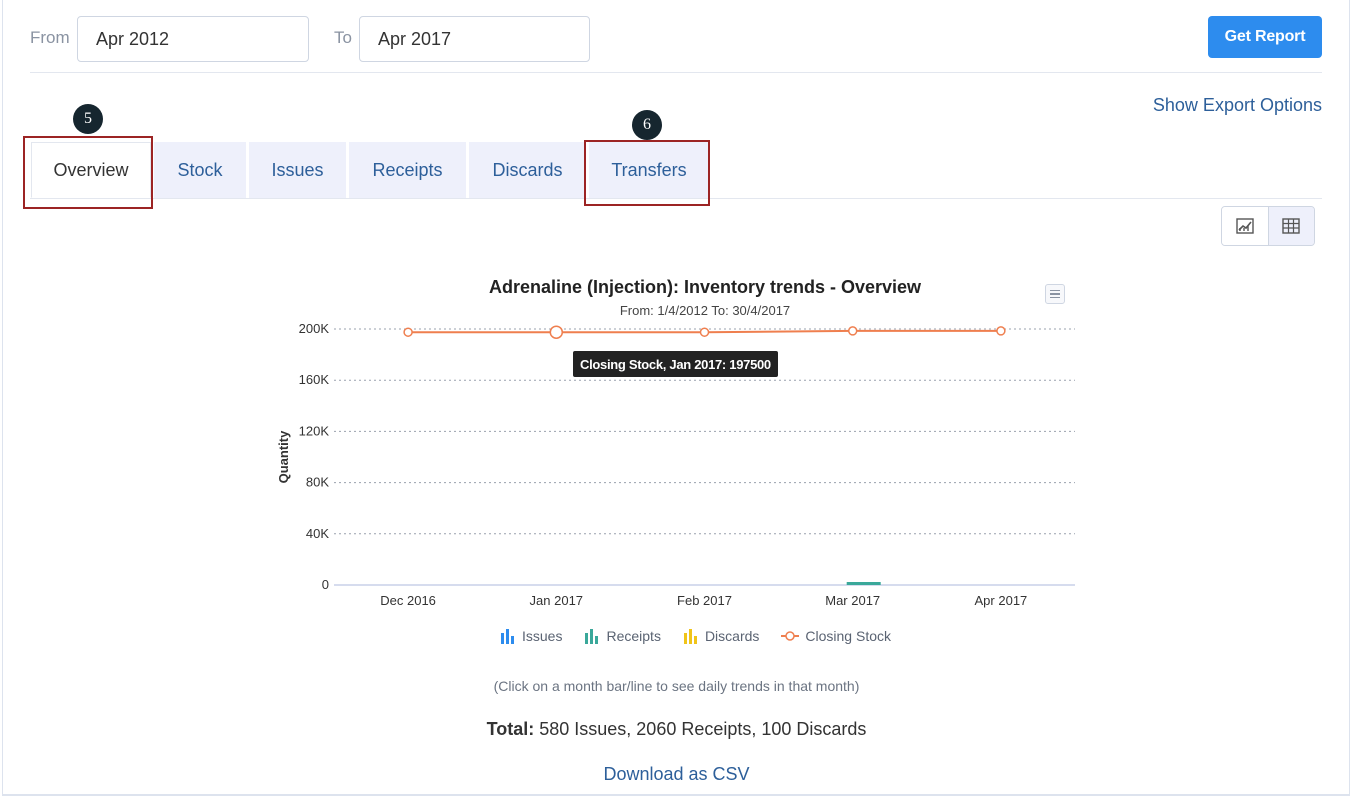  I want to click on table-icon, so click(1291, 226).